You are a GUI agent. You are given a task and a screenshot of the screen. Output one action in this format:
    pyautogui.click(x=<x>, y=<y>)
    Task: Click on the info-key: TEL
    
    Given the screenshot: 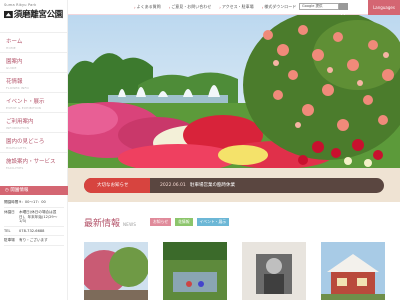 What is the action you would take?
    pyautogui.click(x=7, y=230)
    